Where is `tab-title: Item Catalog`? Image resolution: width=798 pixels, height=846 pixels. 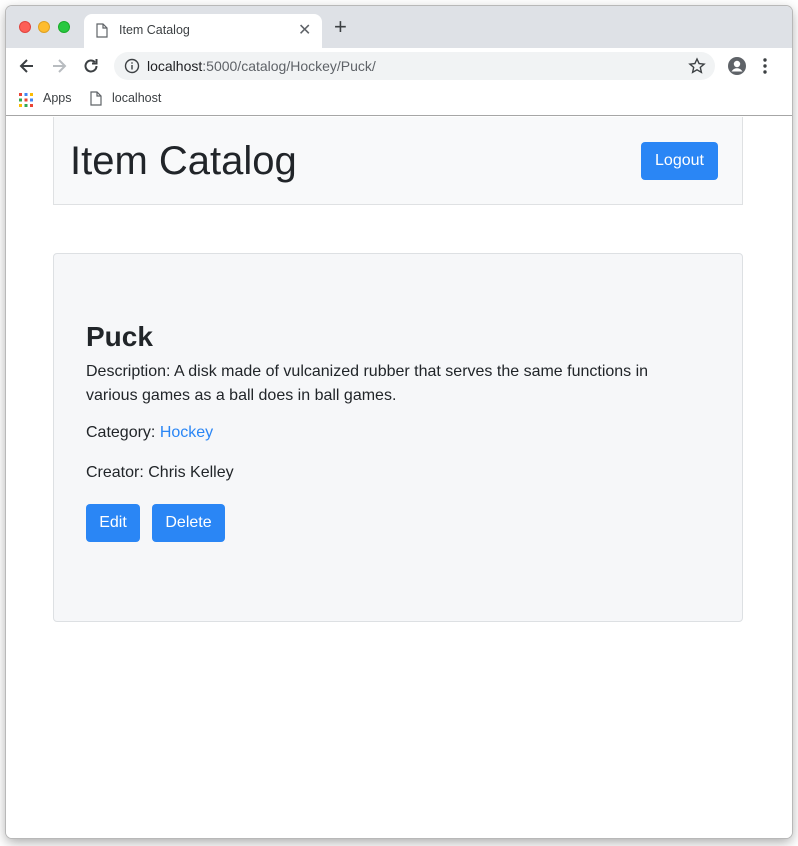 tab-title: Item Catalog is located at coordinates (154, 30).